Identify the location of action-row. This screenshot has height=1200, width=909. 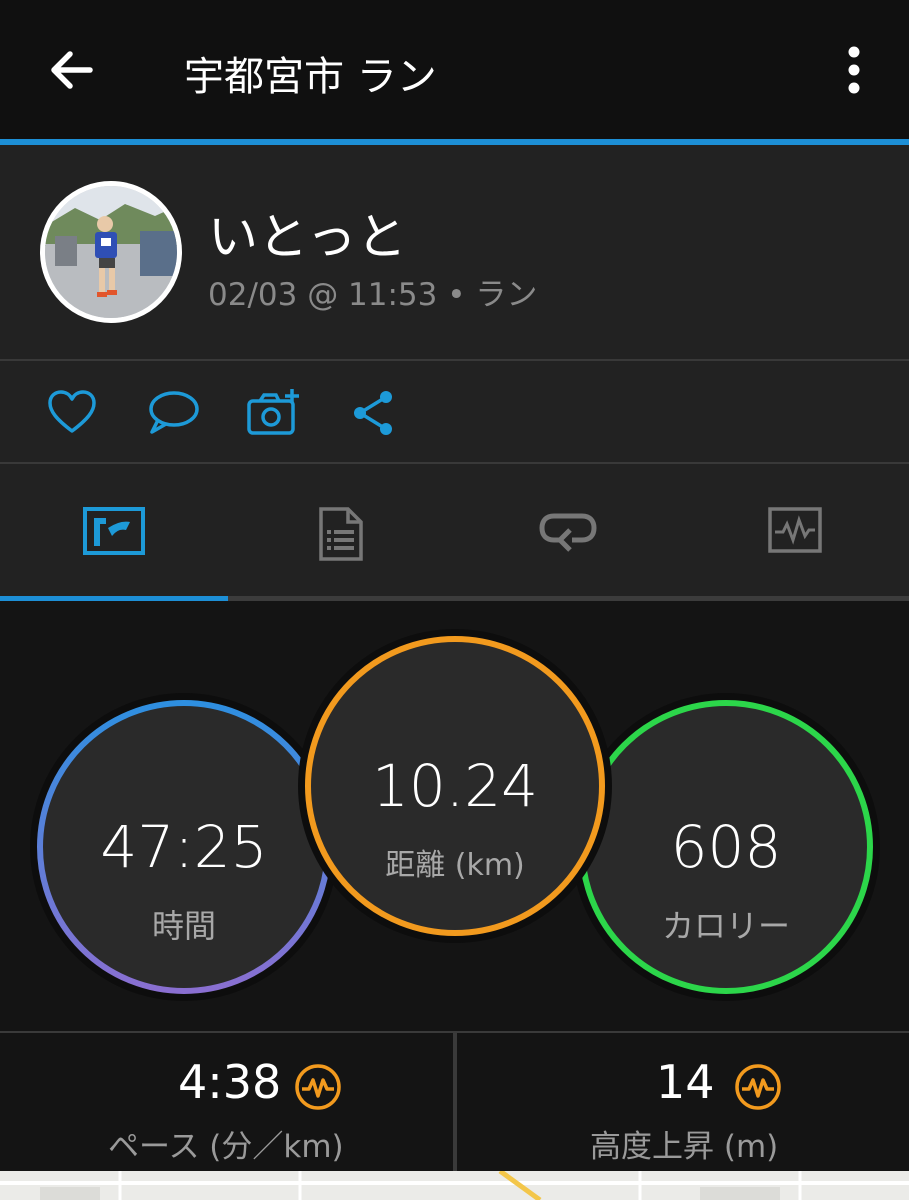
(454, 411).